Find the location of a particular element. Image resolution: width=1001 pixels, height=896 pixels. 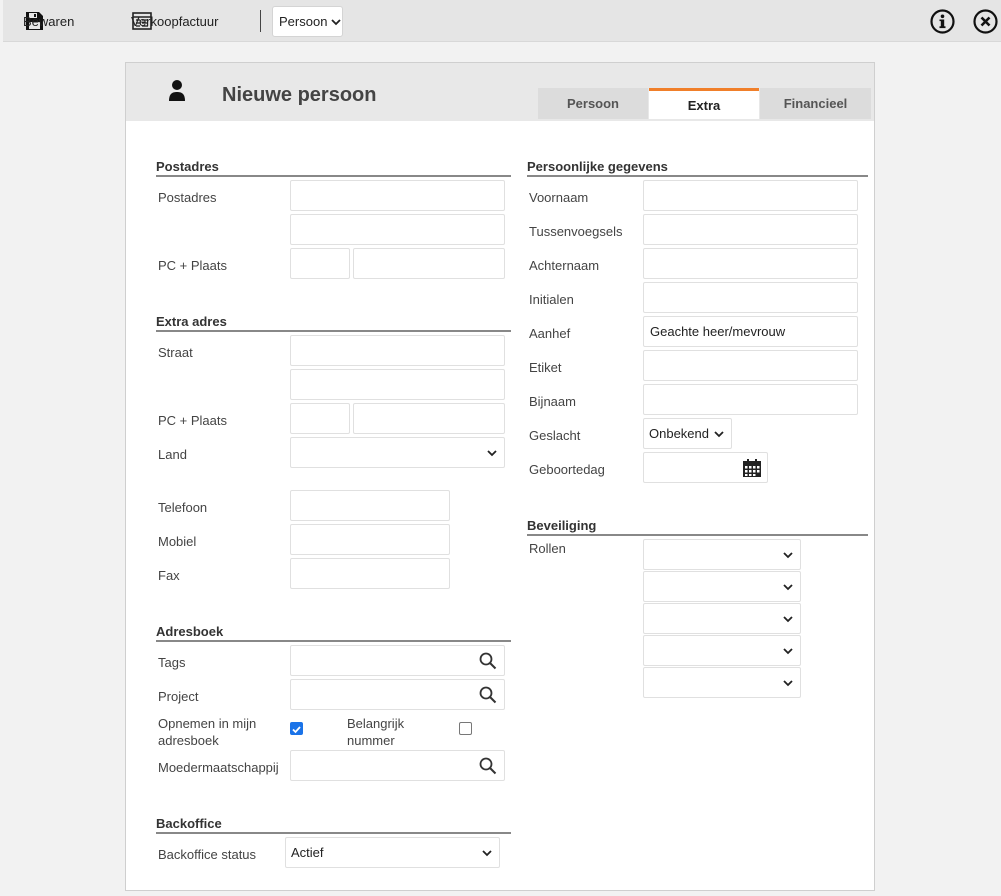

straat-line1-input is located at coordinates (397, 350).